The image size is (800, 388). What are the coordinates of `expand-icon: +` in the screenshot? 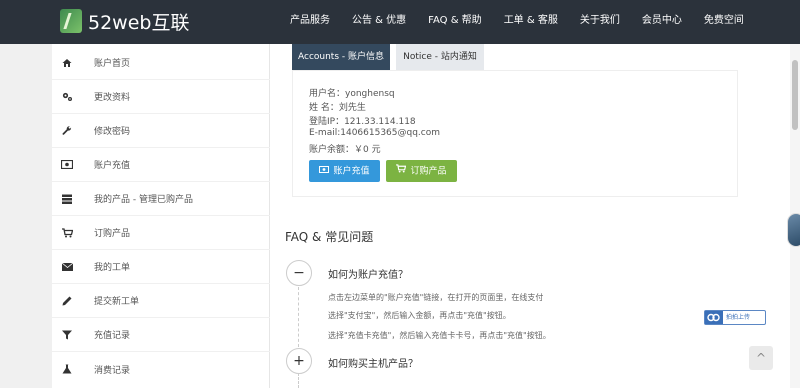 It's located at (299, 361).